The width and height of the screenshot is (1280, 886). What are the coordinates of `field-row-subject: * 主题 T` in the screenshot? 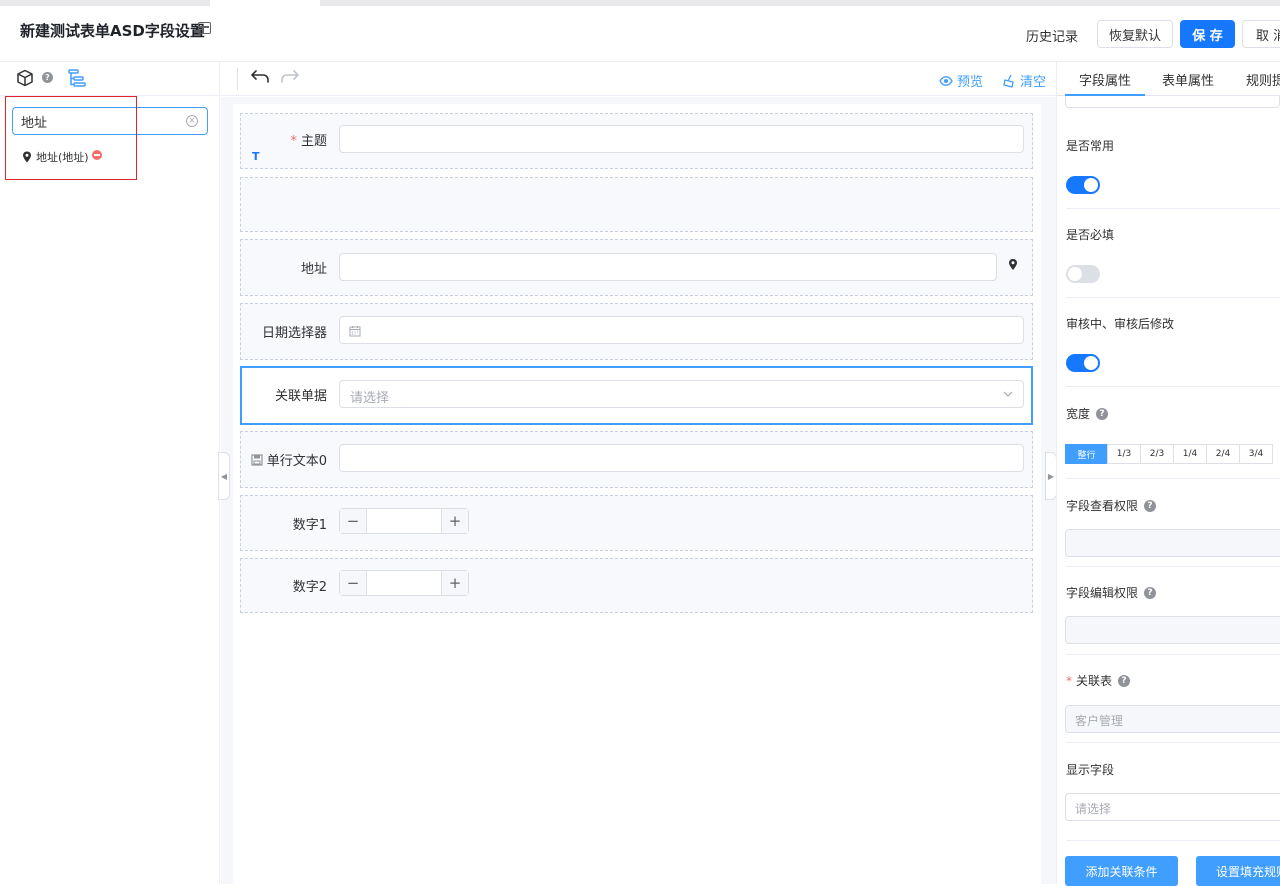 It's located at (636, 141).